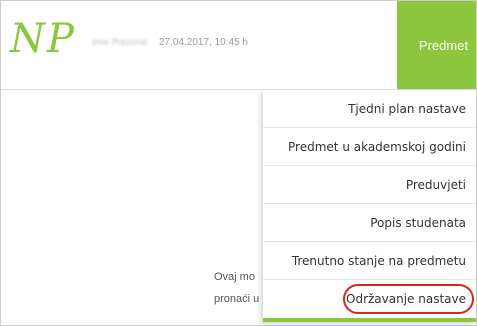 The width and height of the screenshot is (477, 326). What do you see at coordinates (234, 277) in the screenshot?
I see `content-text-line-1: Ovaj mo` at bounding box center [234, 277].